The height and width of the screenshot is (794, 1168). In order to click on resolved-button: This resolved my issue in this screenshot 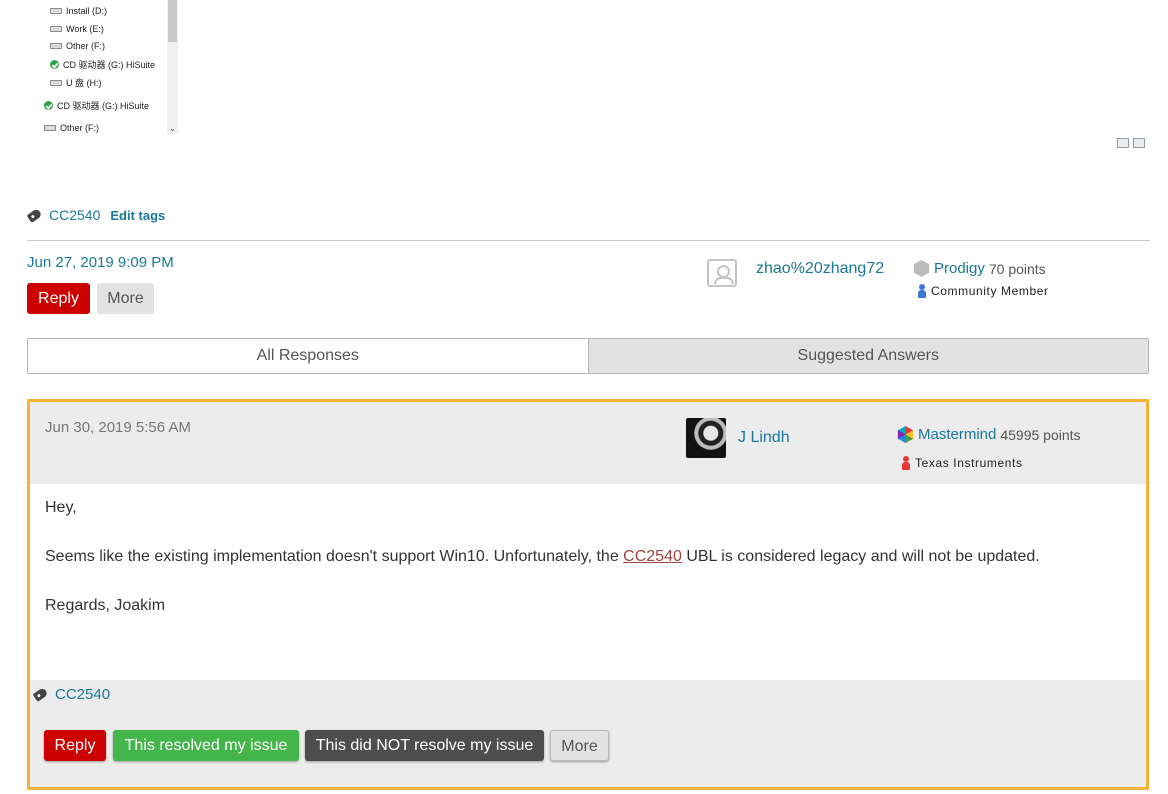, I will do `click(206, 745)`.